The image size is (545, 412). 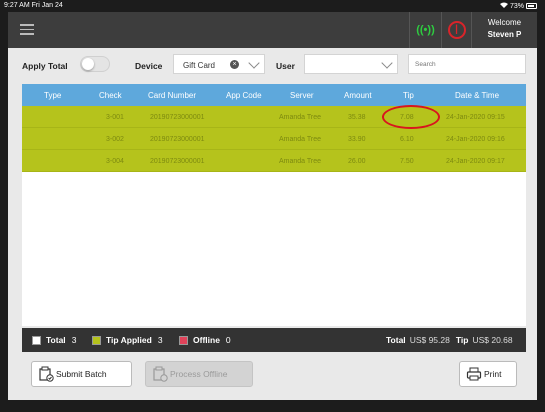 I want to click on tip-applied-count: 3, so click(x=160, y=340).